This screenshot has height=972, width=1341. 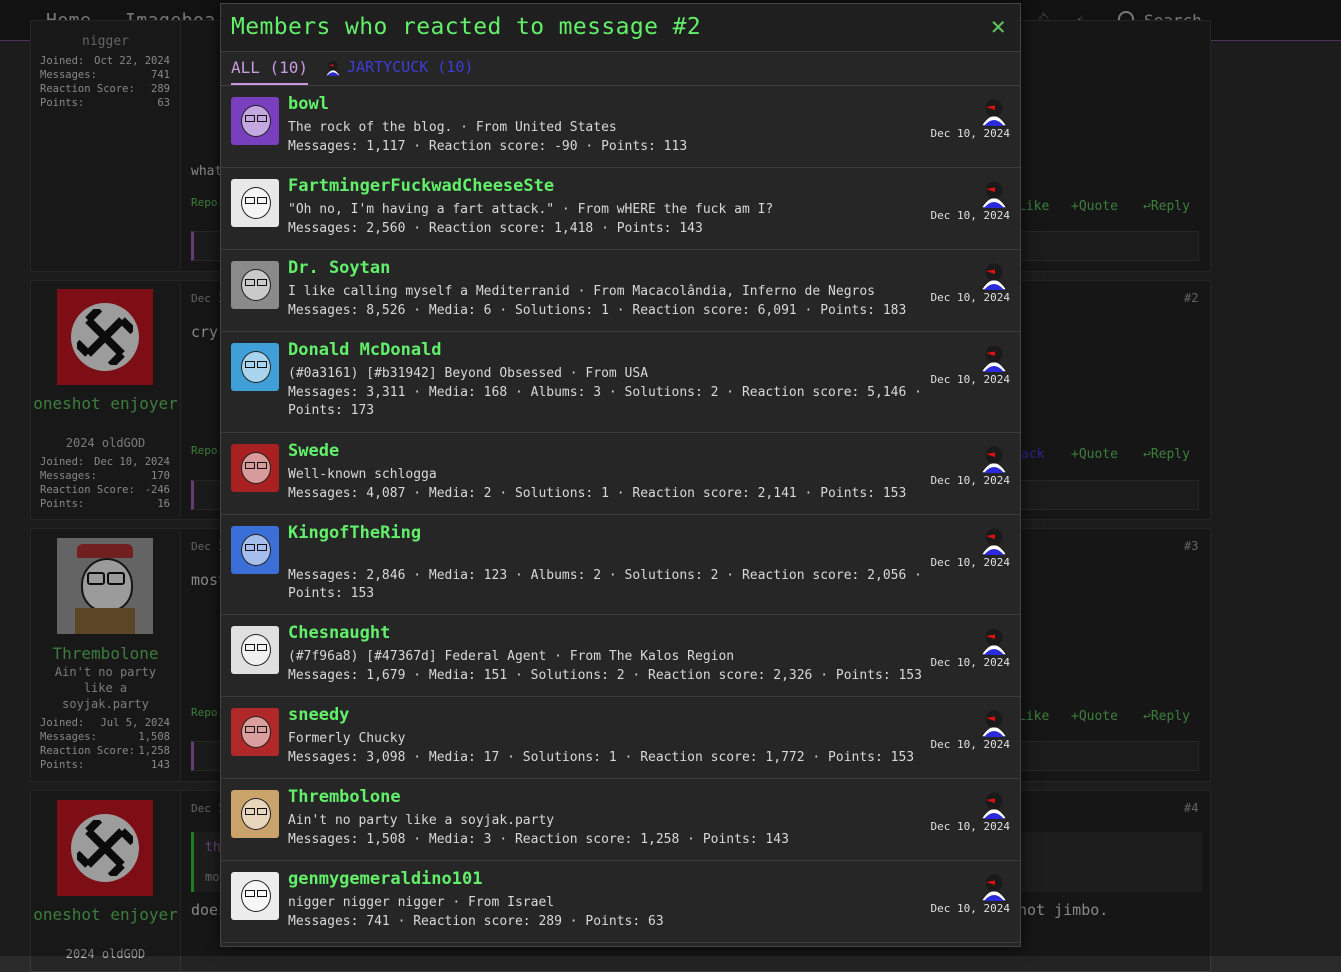 What do you see at coordinates (362, 474) in the screenshot?
I see `member-title: Well-known schlogga` at bounding box center [362, 474].